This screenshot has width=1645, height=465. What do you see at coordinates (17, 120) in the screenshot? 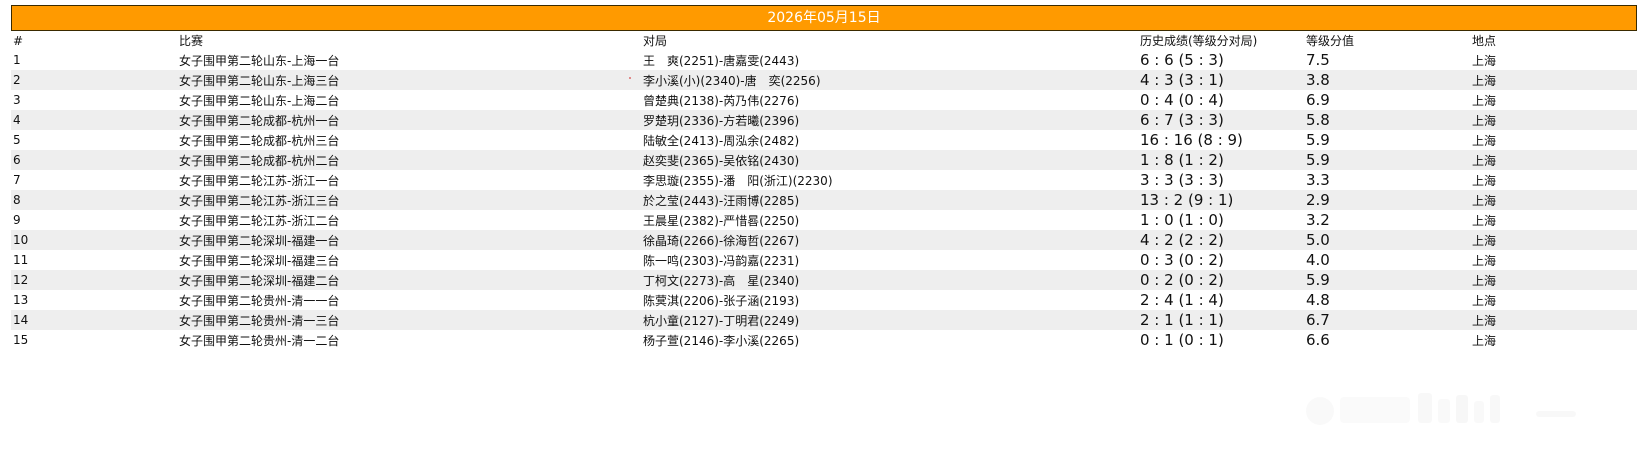
I see `cell-number: 4` at bounding box center [17, 120].